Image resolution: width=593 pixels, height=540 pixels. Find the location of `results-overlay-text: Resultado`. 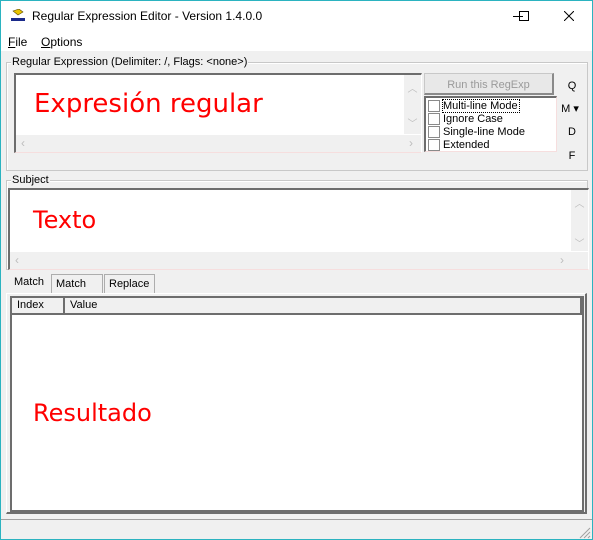

results-overlay-text: Resultado is located at coordinates (92, 413).